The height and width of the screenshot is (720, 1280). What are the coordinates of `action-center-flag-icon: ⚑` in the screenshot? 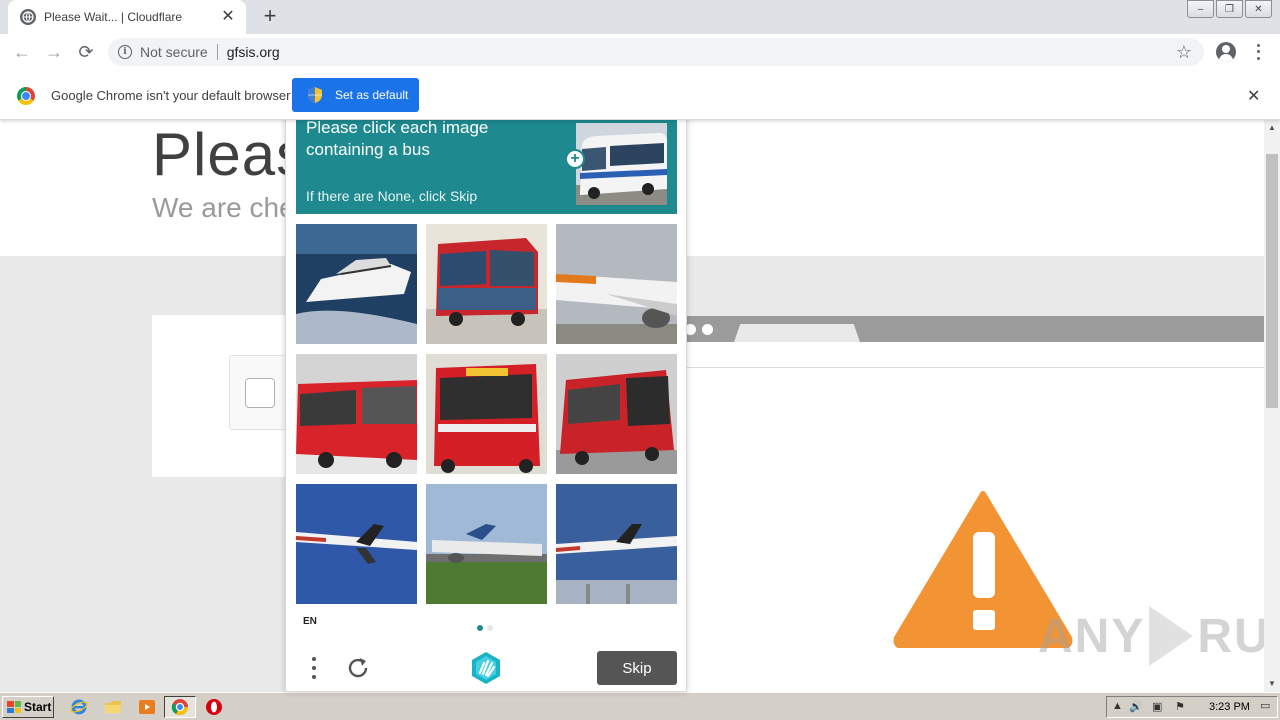 It's located at (1180, 706).